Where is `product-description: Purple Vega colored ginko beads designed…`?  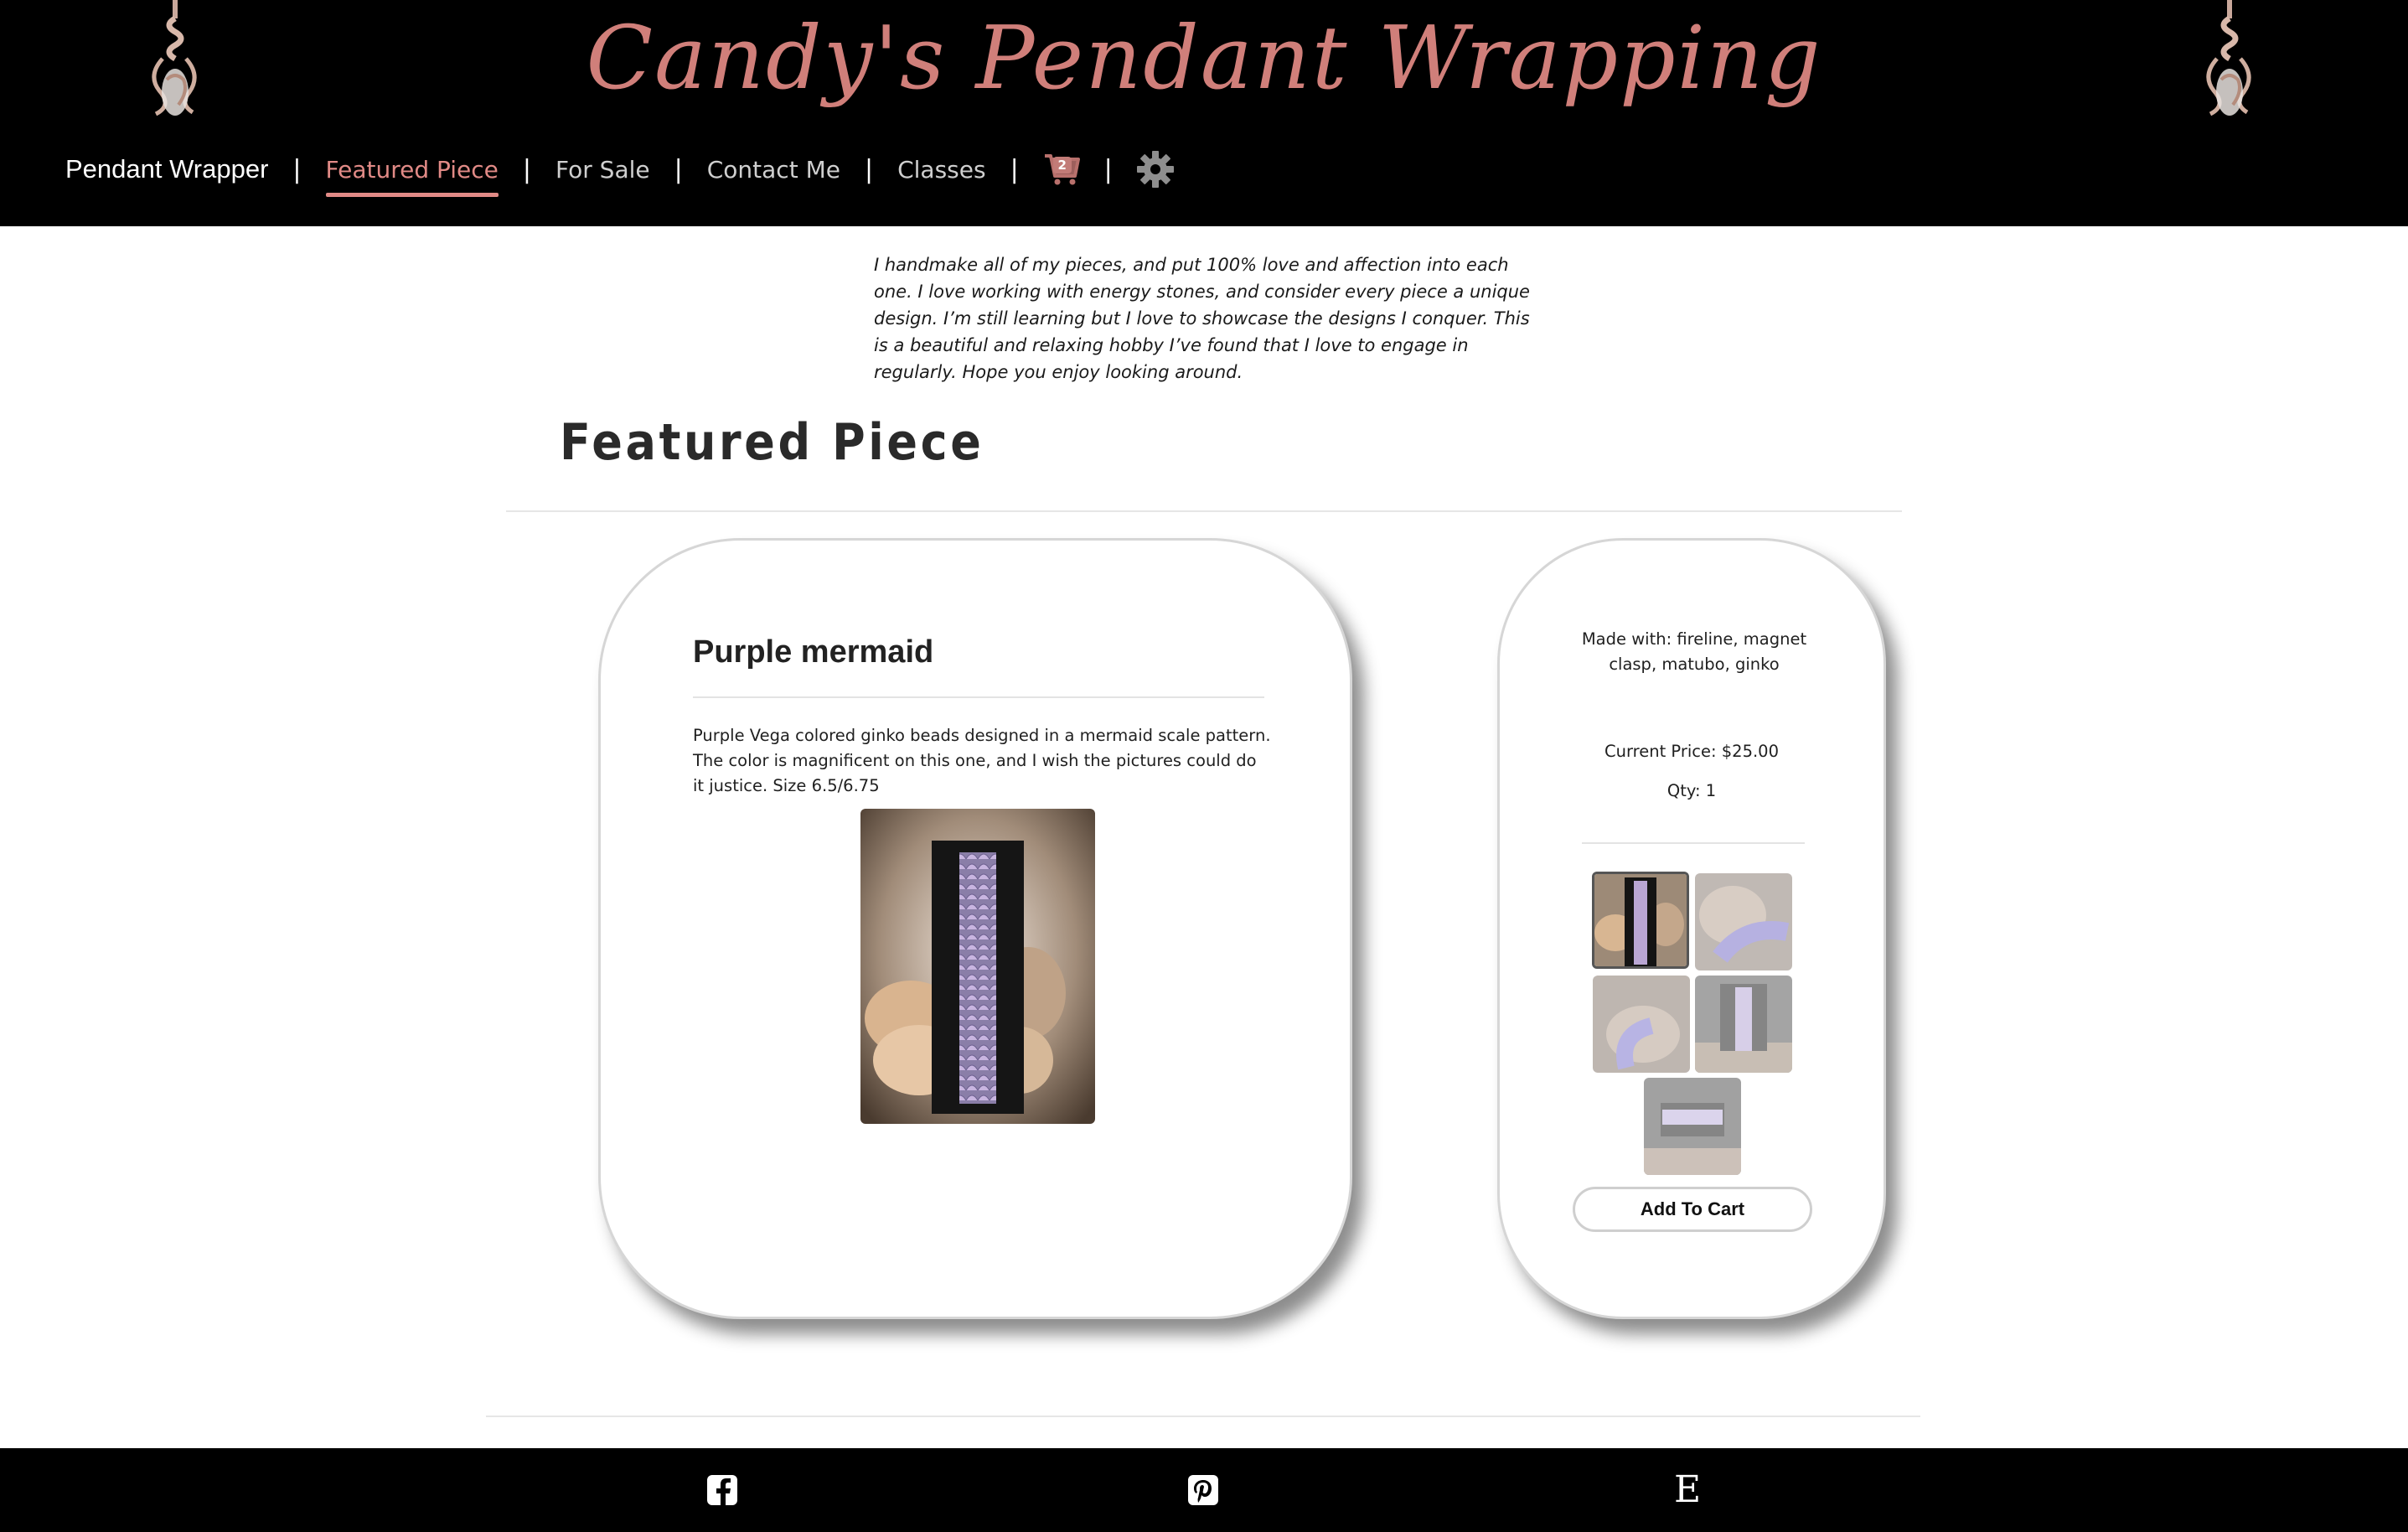
product-description: Purple Vega colored ginko beads designed… is located at coordinates (982, 761).